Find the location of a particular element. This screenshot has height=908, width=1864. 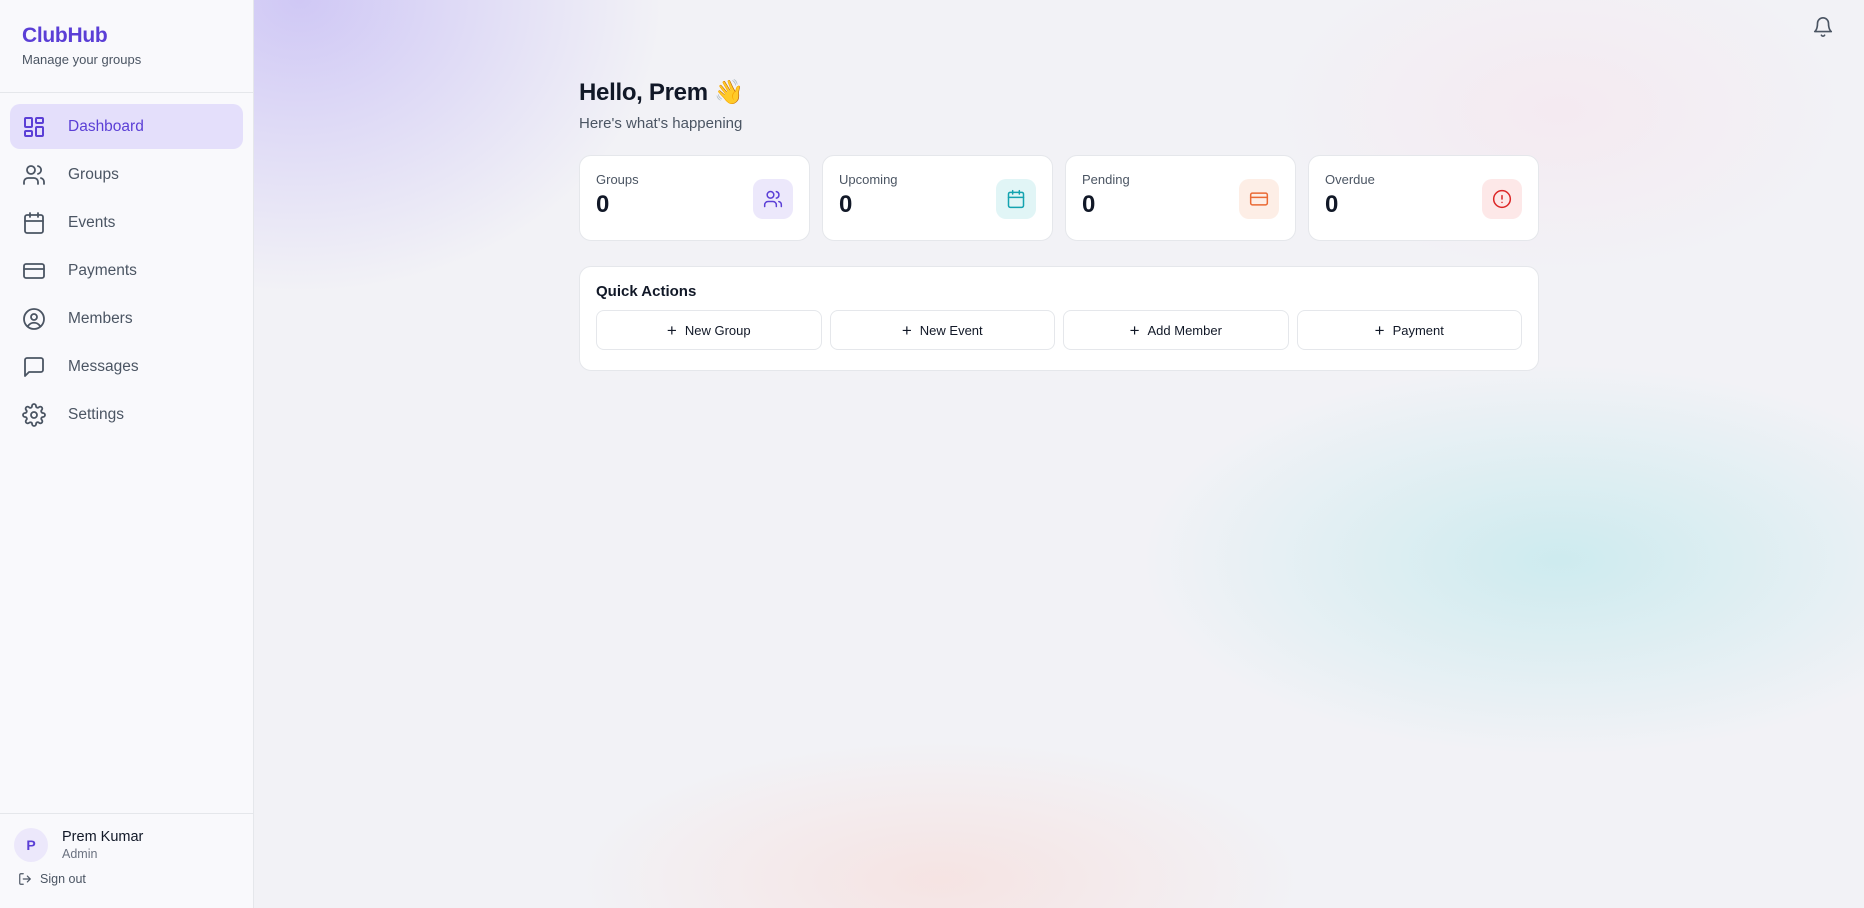

stat-card-groups: Groups 0 is located at coordinates (694, 198).